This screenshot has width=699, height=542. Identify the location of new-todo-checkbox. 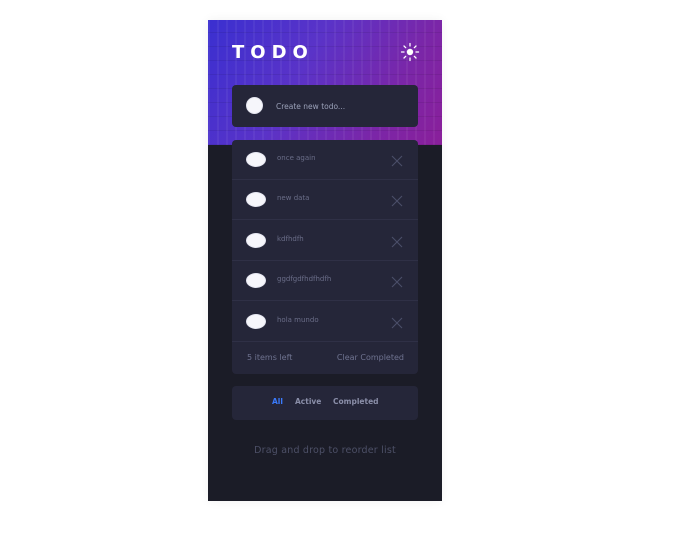
(254, 105).